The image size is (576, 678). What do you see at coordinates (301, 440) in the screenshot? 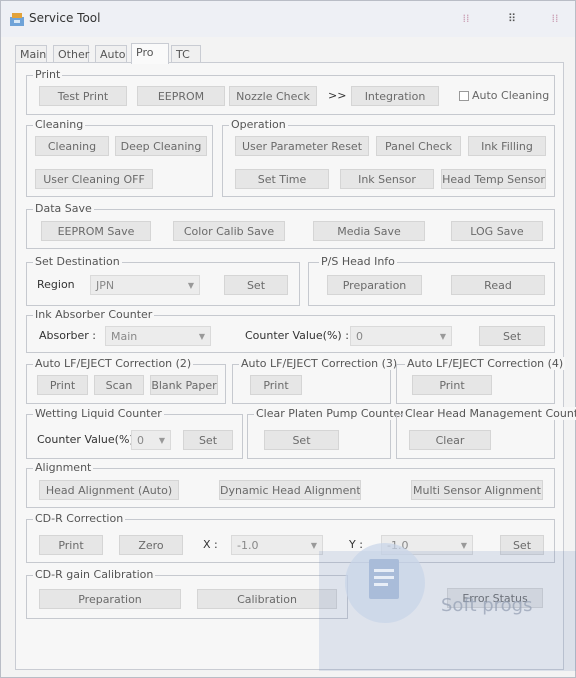
I see `platen-set-button: Set` at bounding box center [301, 440].